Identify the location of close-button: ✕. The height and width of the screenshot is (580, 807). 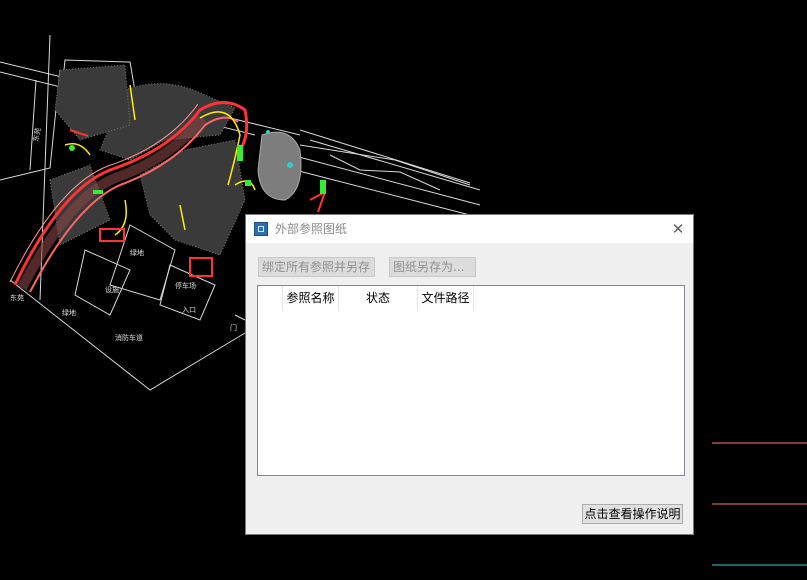
(678, 229).